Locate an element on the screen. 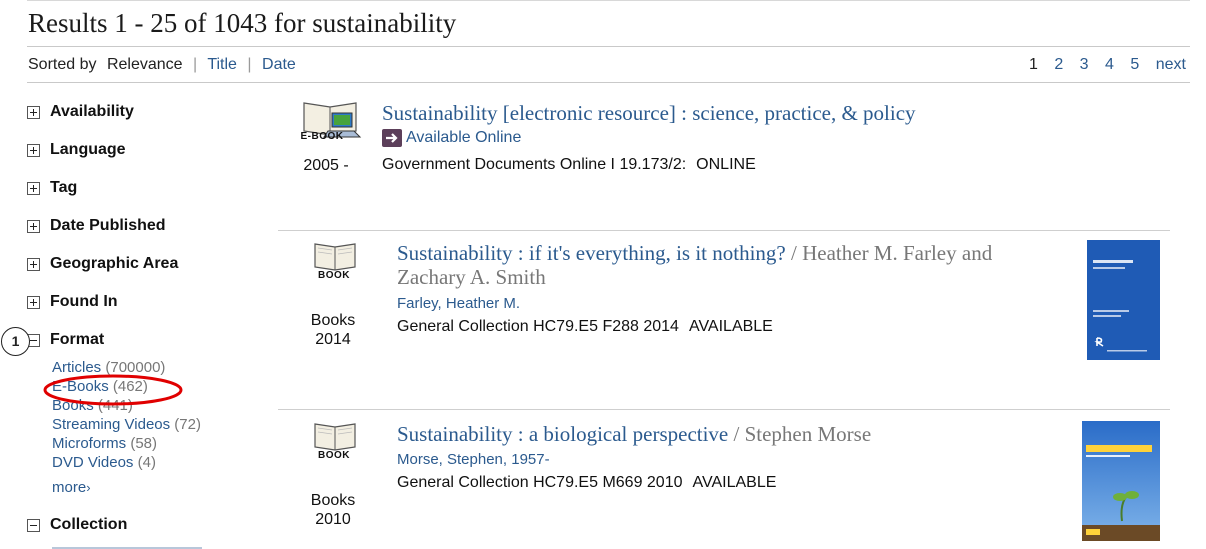 This screenshot has height=549, width=1206. facet-collection: Collection is located at coordinates (77, 525).